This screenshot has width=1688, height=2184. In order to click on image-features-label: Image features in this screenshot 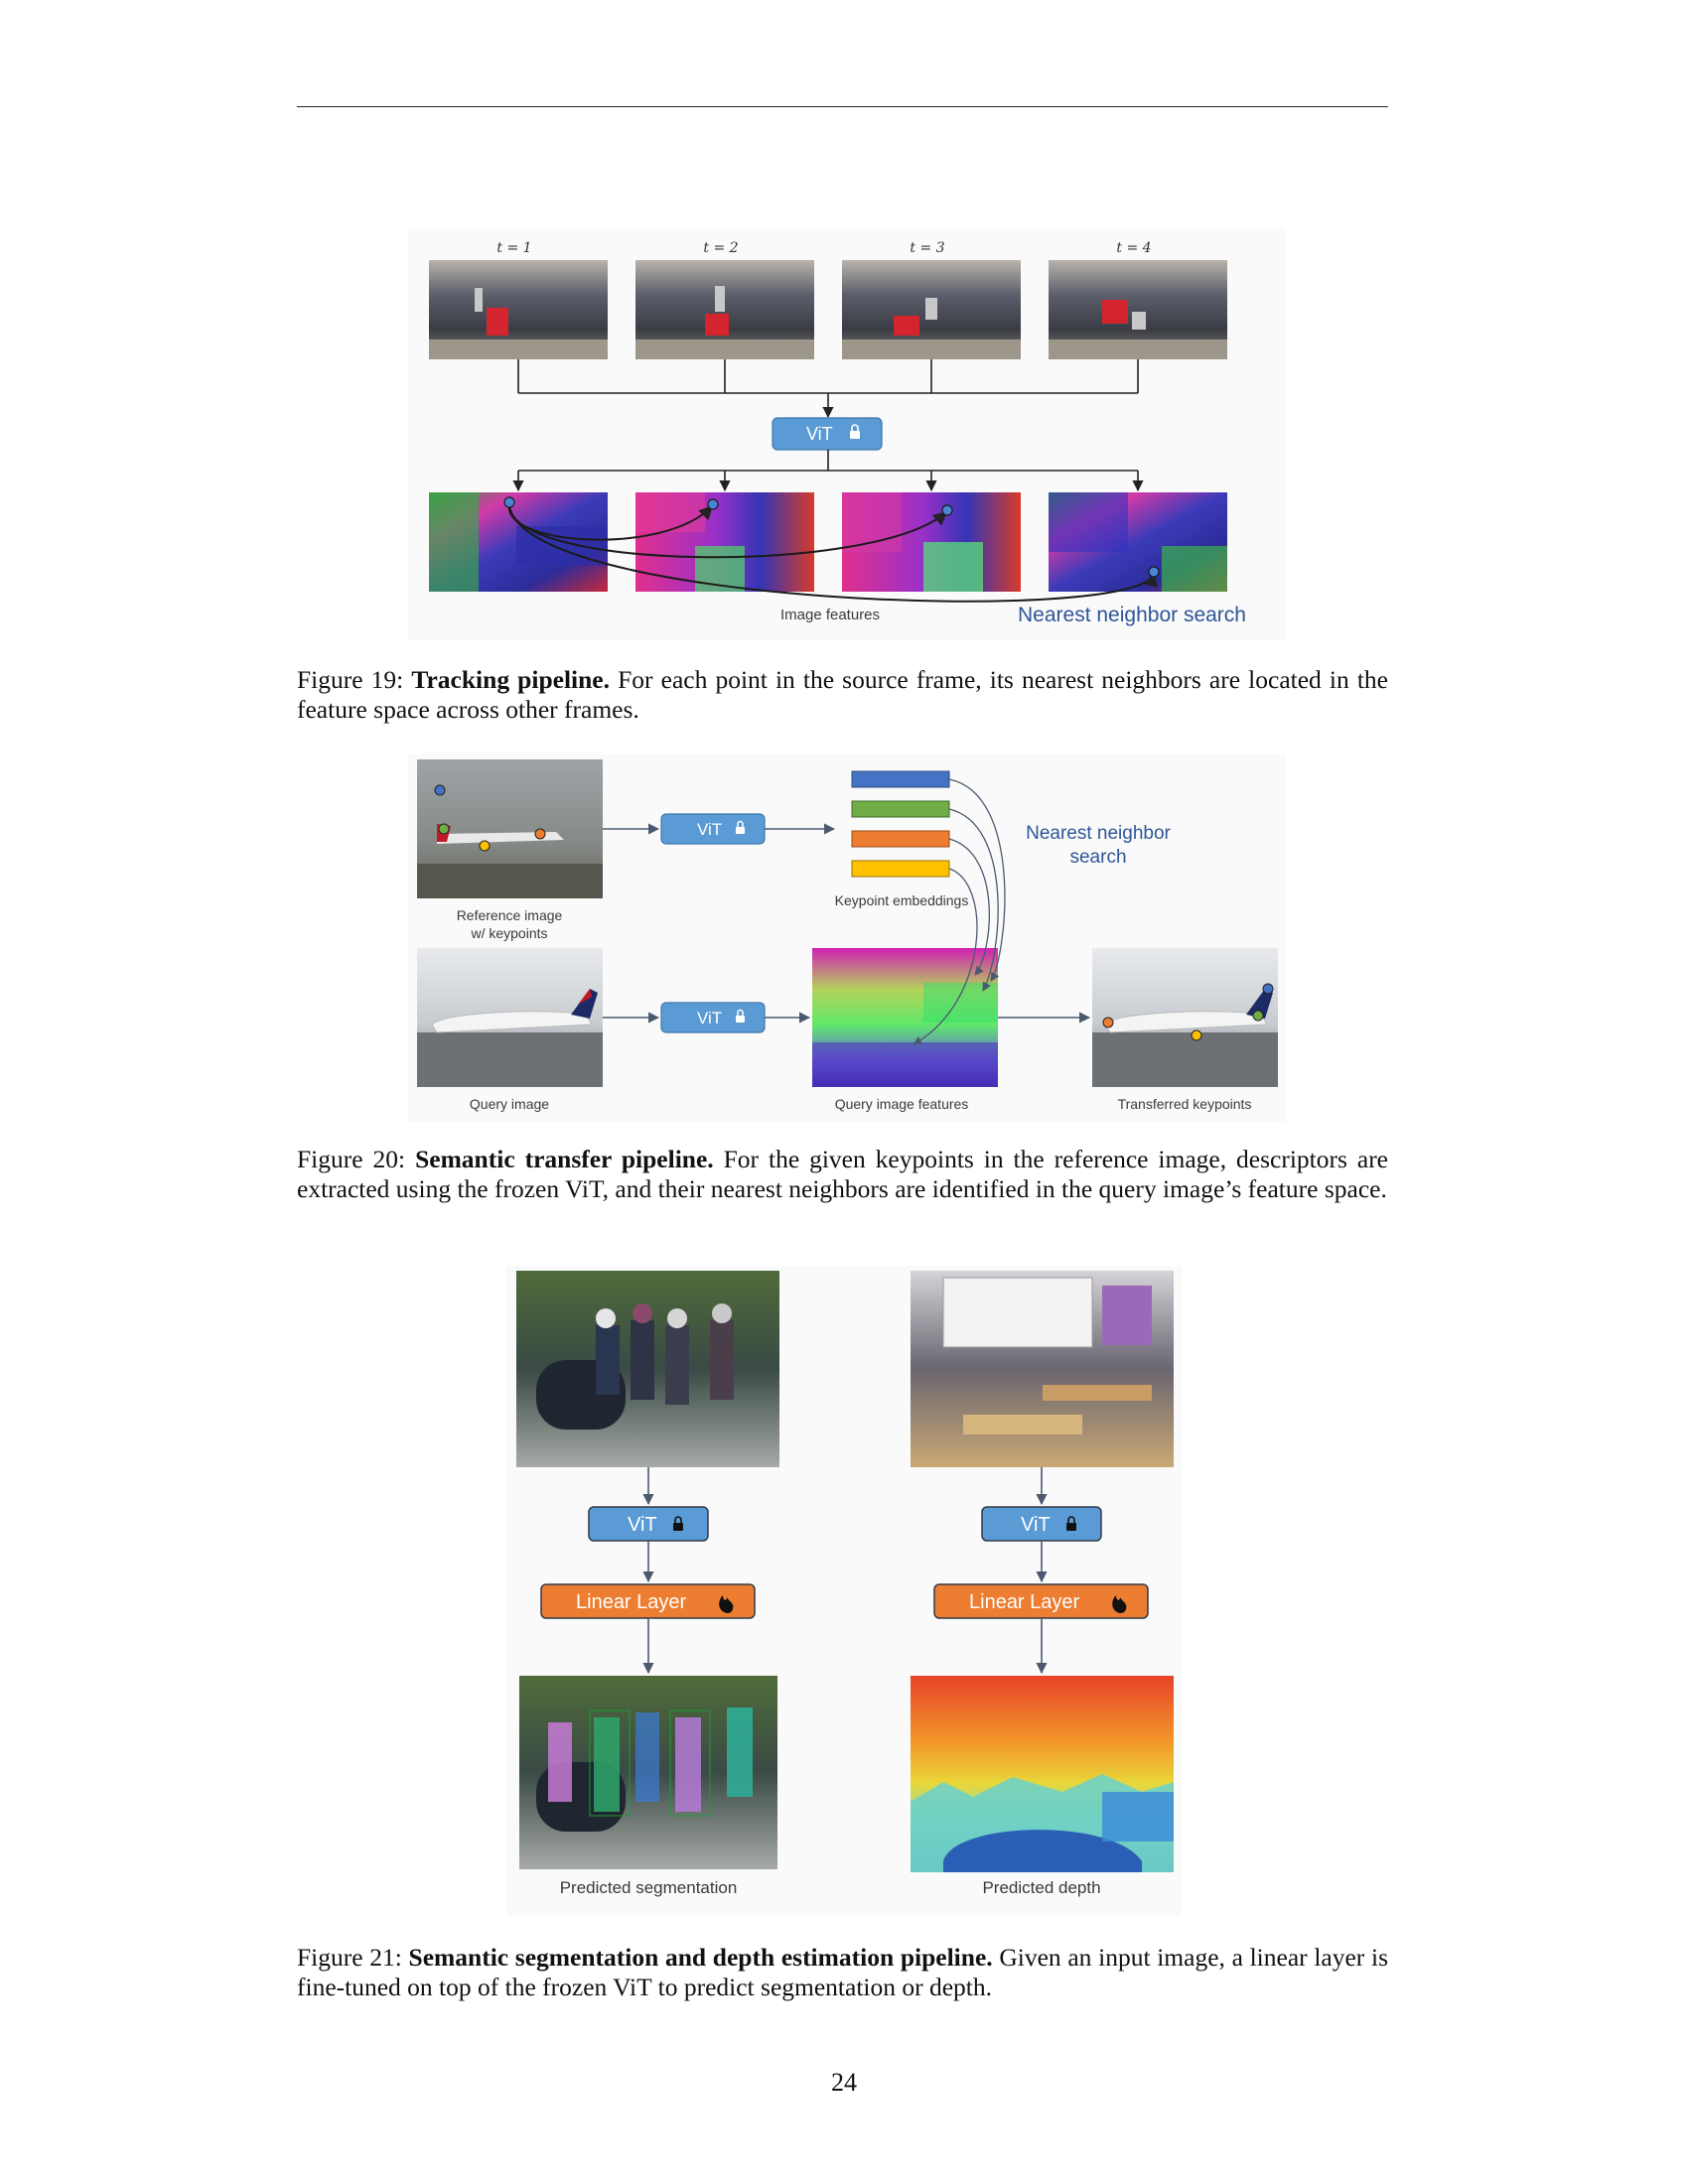, I will do `click(830, 615)`.